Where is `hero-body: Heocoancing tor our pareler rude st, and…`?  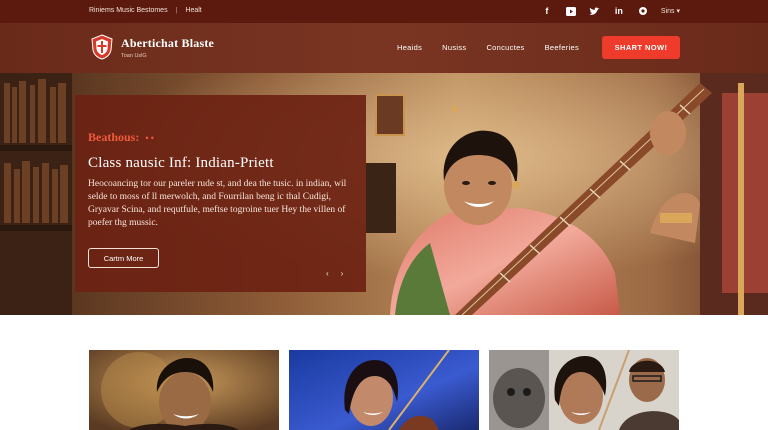 hero-body: Heocoancing tor our pareler rude st, and… is located at coordinates (217, 203).